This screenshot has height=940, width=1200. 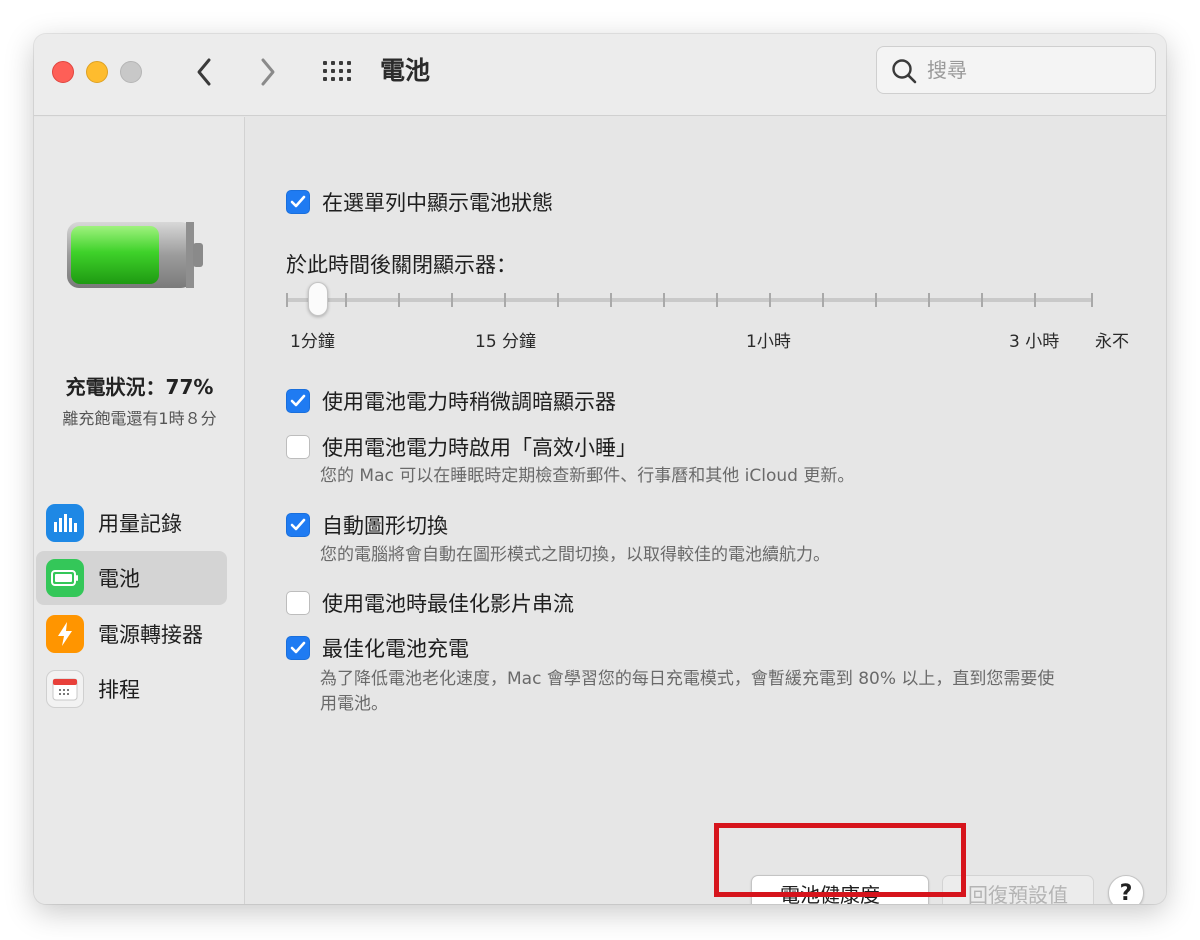 What do you see at coordinates (135, 255) in the screenshot?
I see `battery-level-icon` at bounding box center [135, 255].